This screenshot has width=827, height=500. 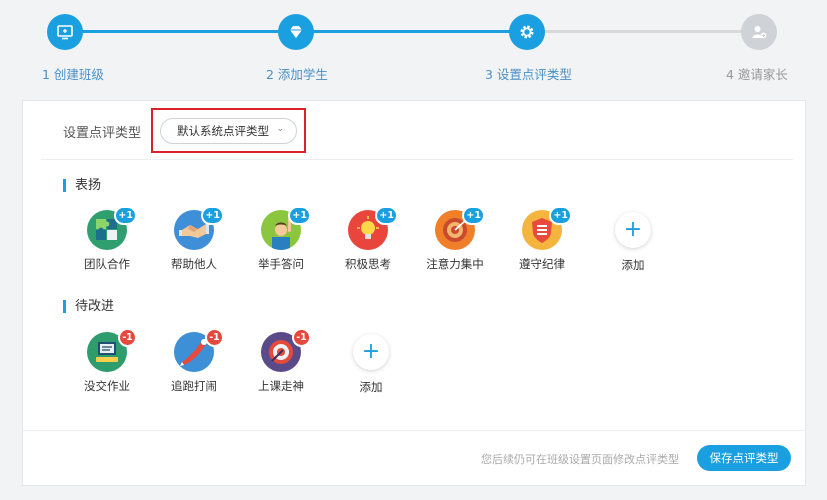 What do you see at coordinates (281, 361) in the screenshot?
I see `improve-item-distracted: -1 上课走神` at bounding box center [281, 361].